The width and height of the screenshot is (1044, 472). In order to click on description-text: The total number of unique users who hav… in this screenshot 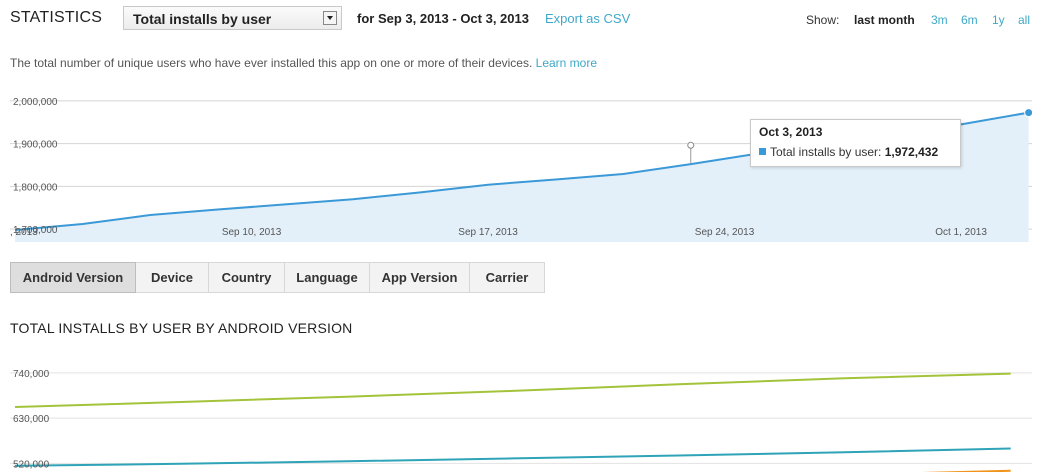, I will do `click(271, 63)`.